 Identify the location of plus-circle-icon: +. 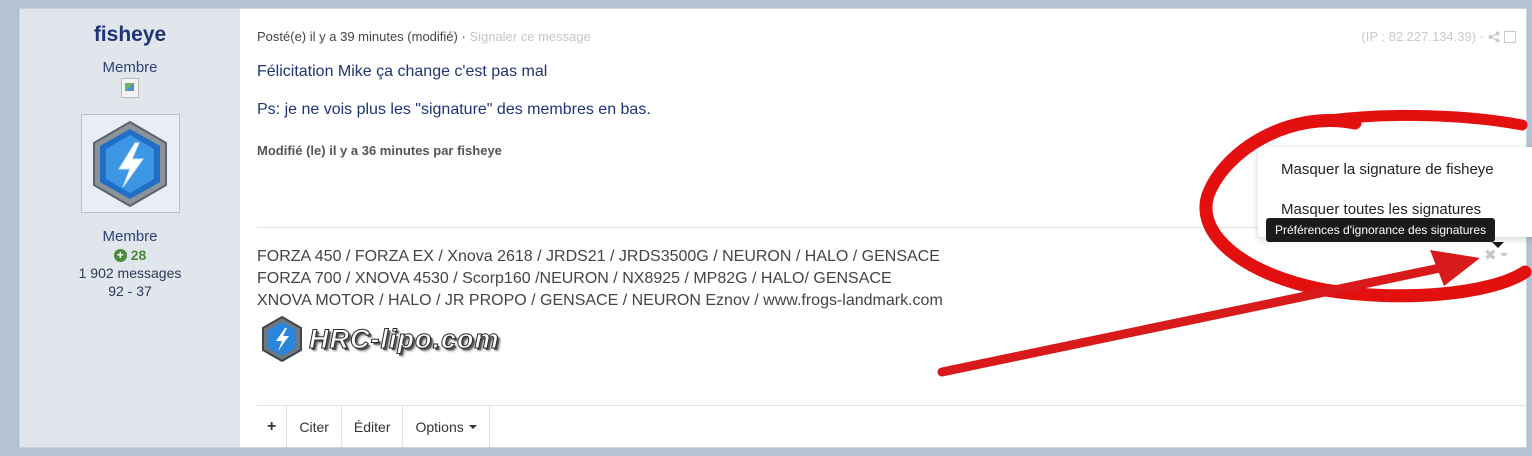
(120, 255).